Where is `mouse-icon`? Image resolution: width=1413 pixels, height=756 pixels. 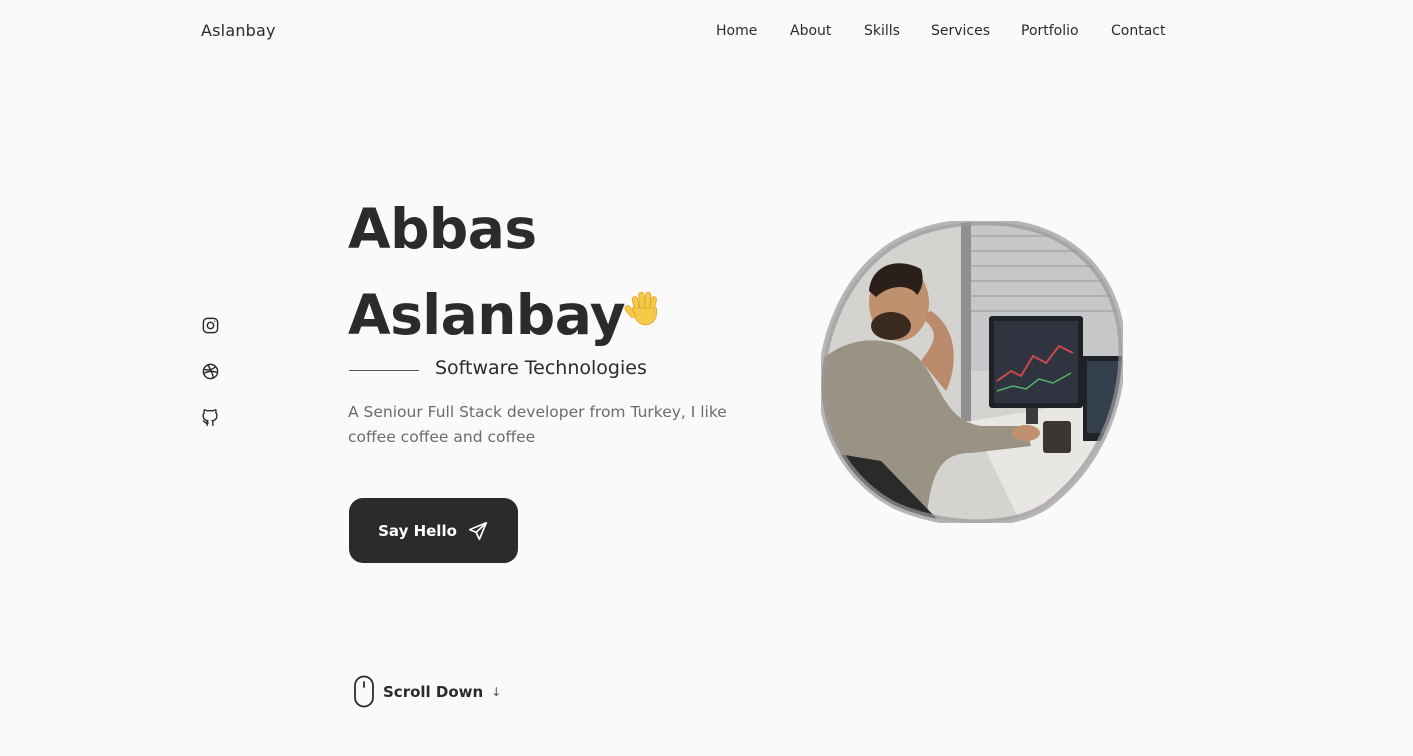
mouse-icon is located at coordinates (364, 691).